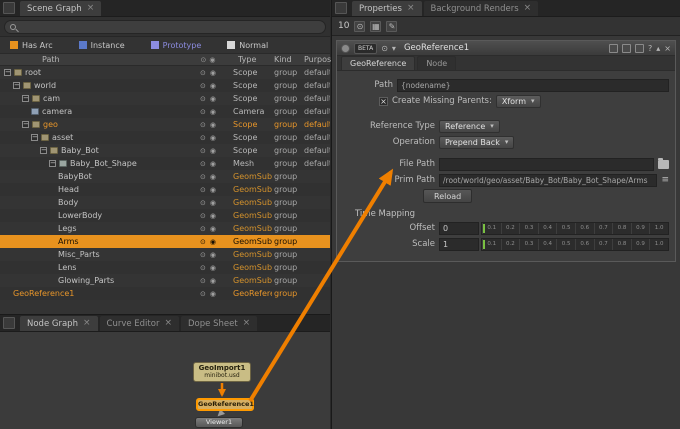  Describe the element at coordinates (320, 59) in the screenshot. I see `column-header-purpose: Purpose` at that location.